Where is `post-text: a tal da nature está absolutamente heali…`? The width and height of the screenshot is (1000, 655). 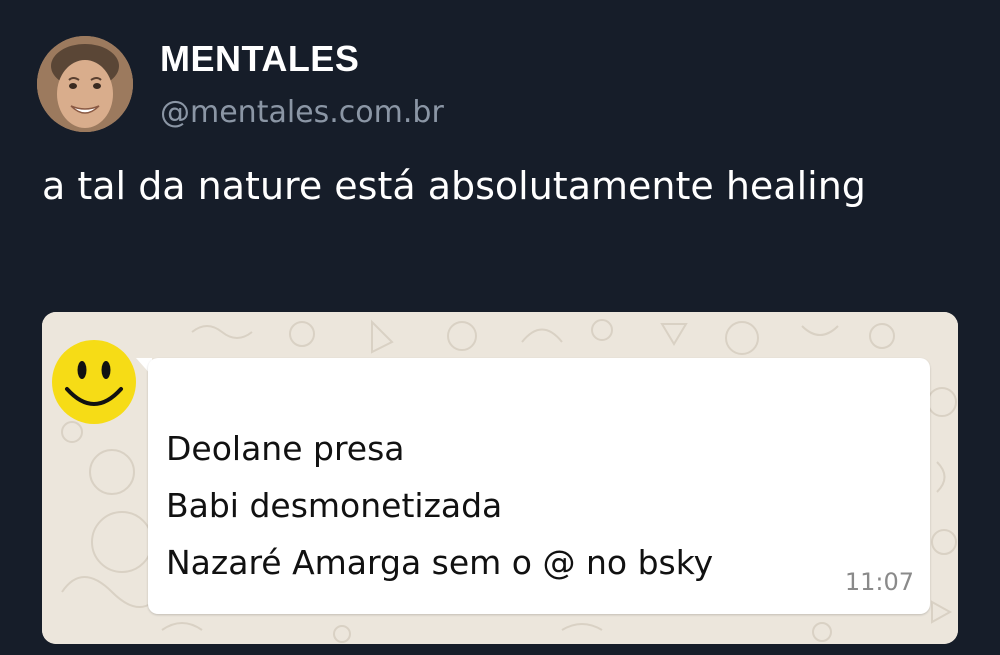 post-text: a tal da nature está absolutamente heali… is located at coordinates (454, 186).